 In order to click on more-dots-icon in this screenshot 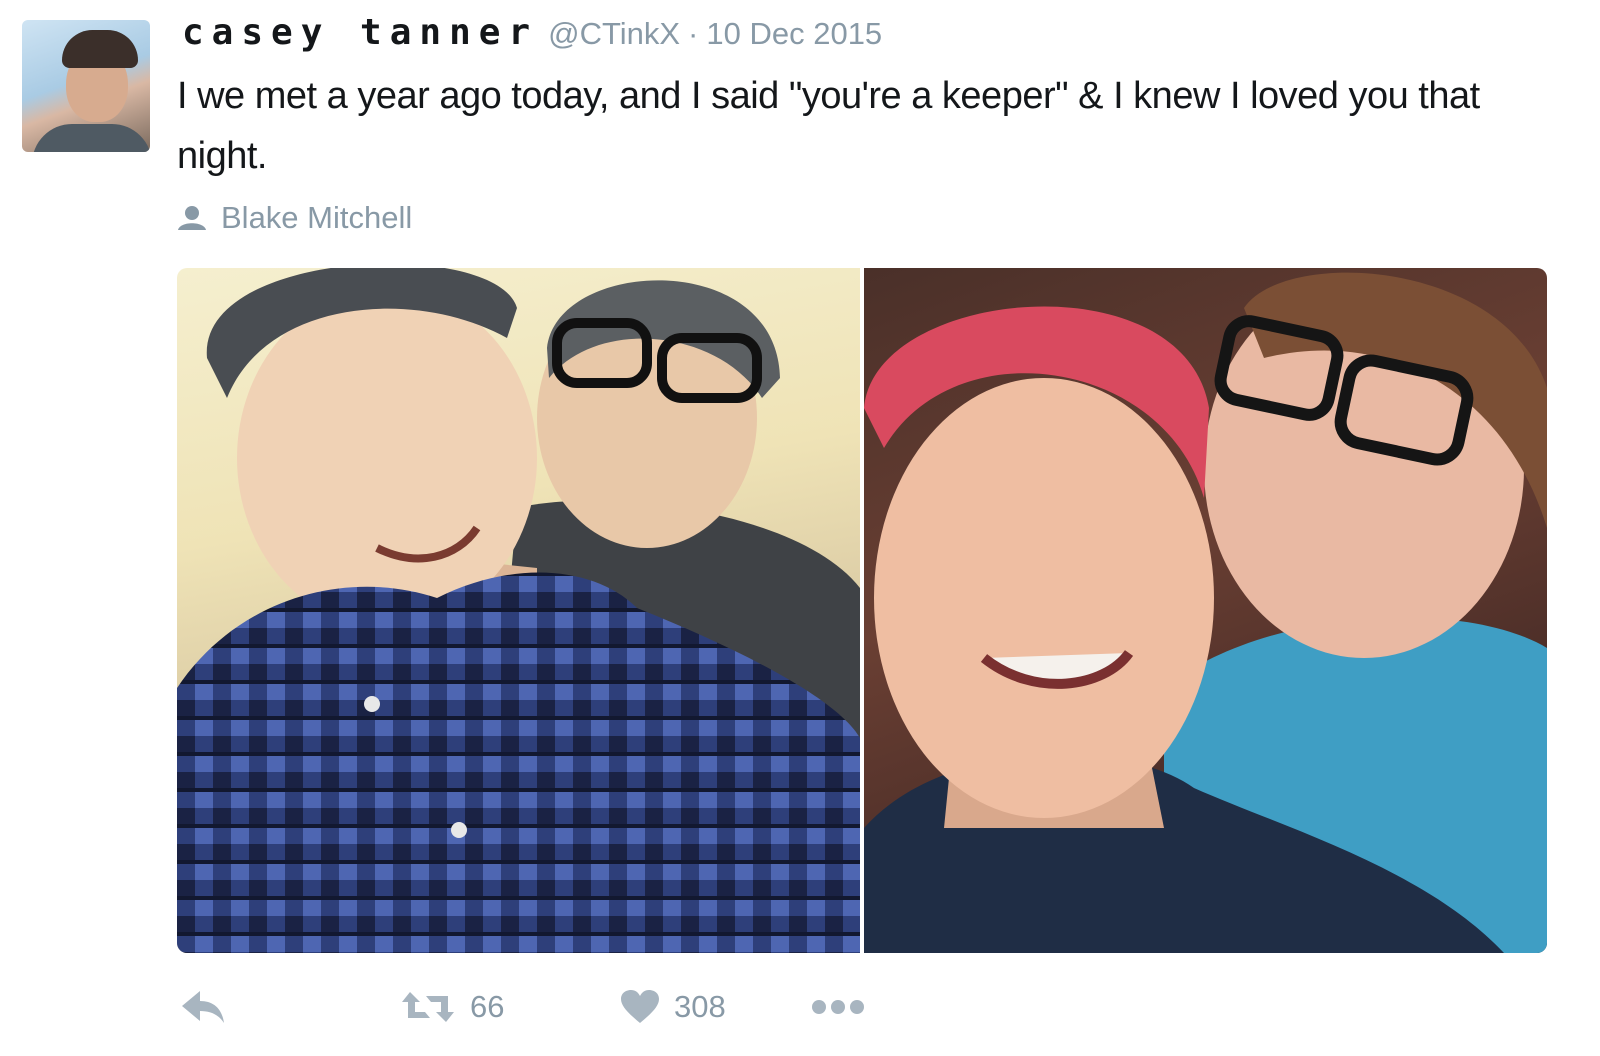, I will do `click(838, 1007)`.